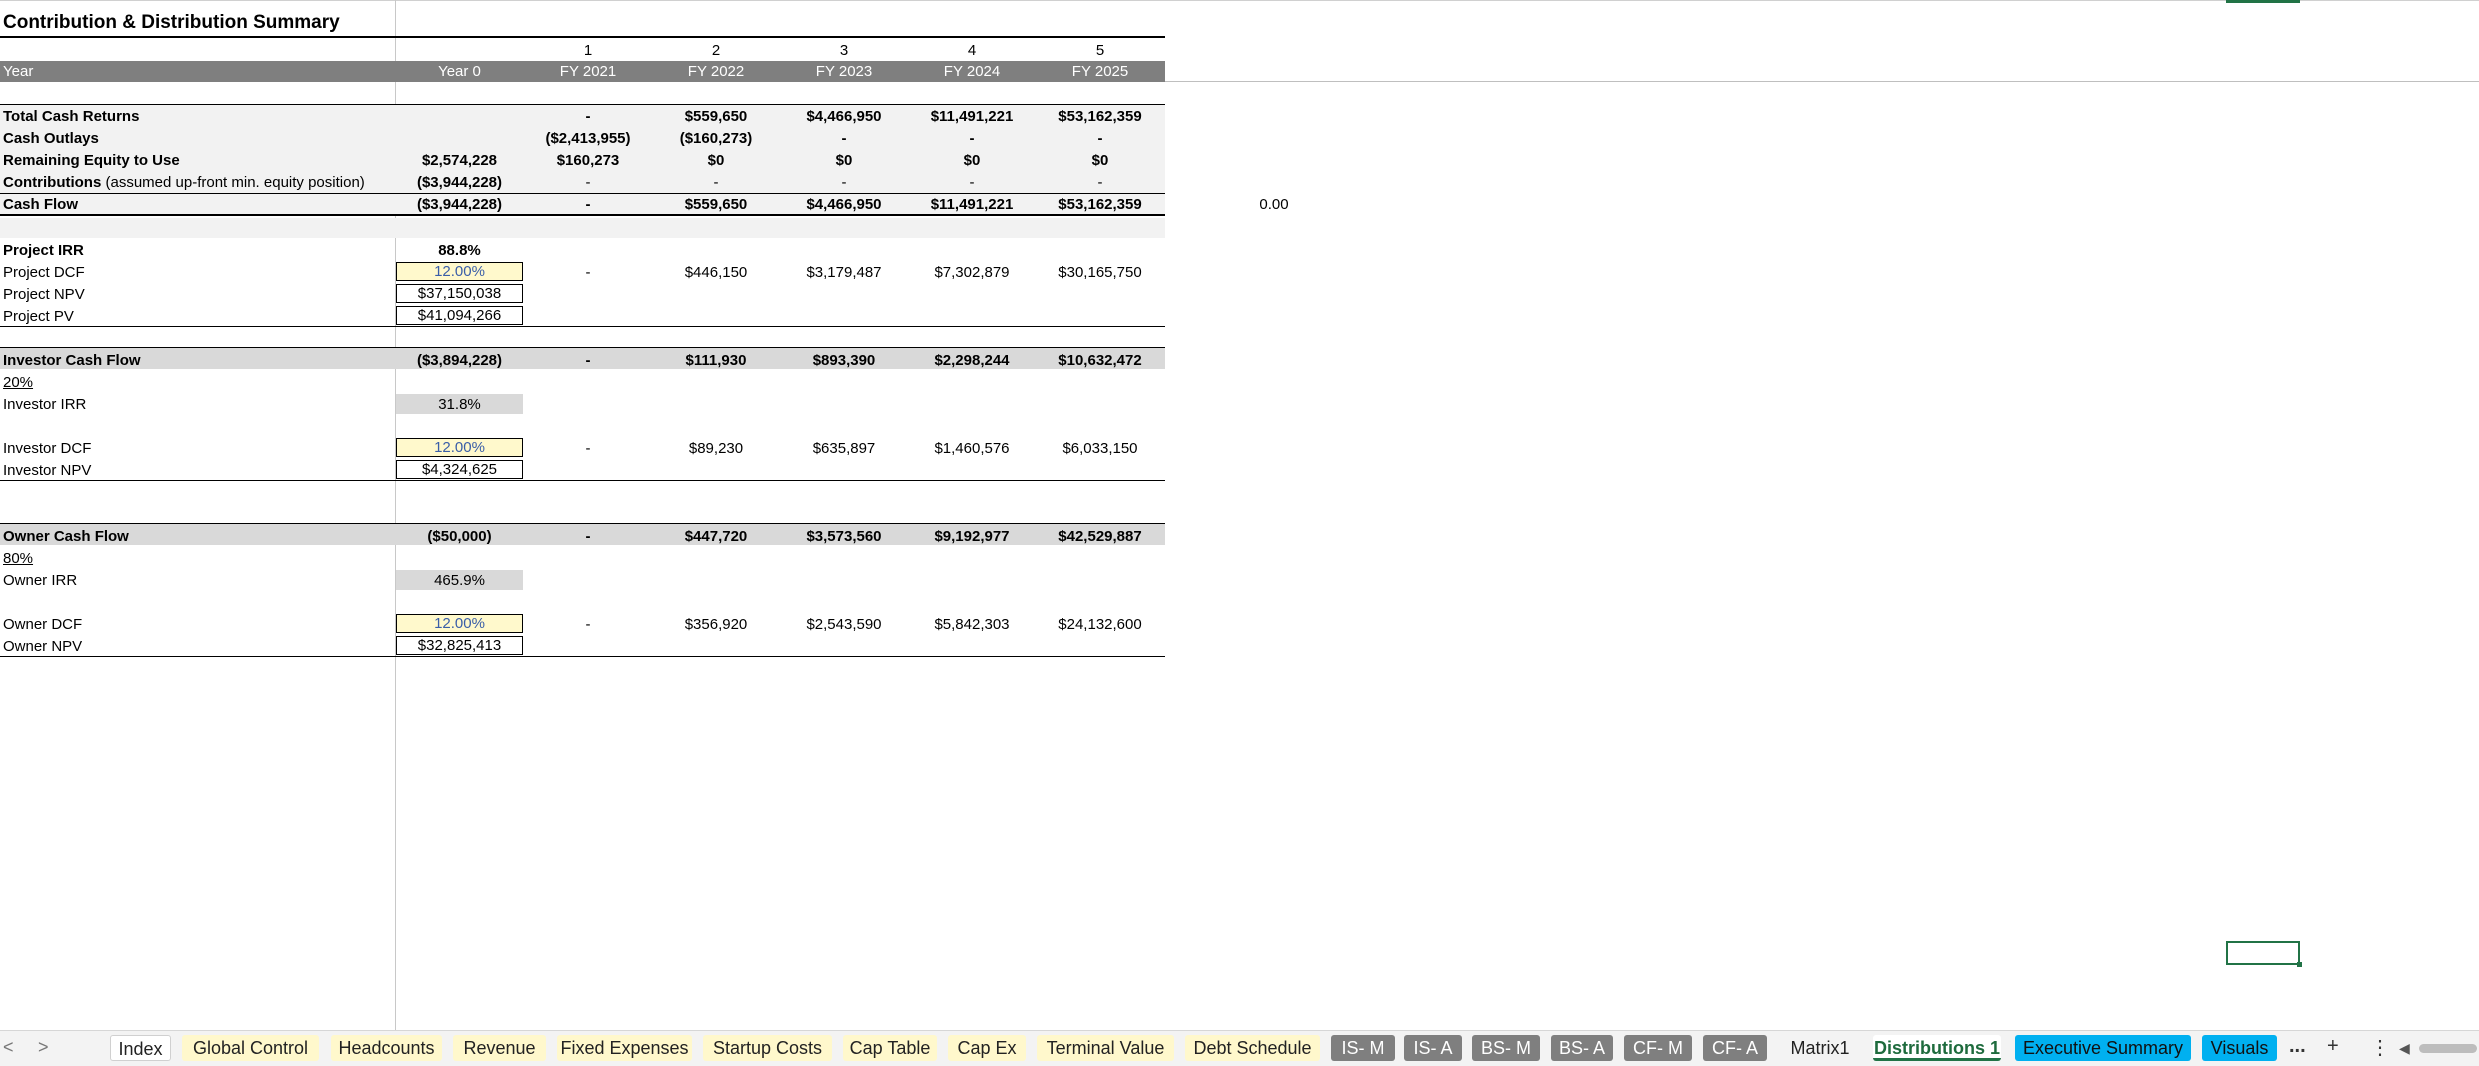 The width and height of the screenshot is (2479, 1066). Describe the element at coordinates (459, 160) in the screenshot. I see `cell-value: $2,574,228` at that location.